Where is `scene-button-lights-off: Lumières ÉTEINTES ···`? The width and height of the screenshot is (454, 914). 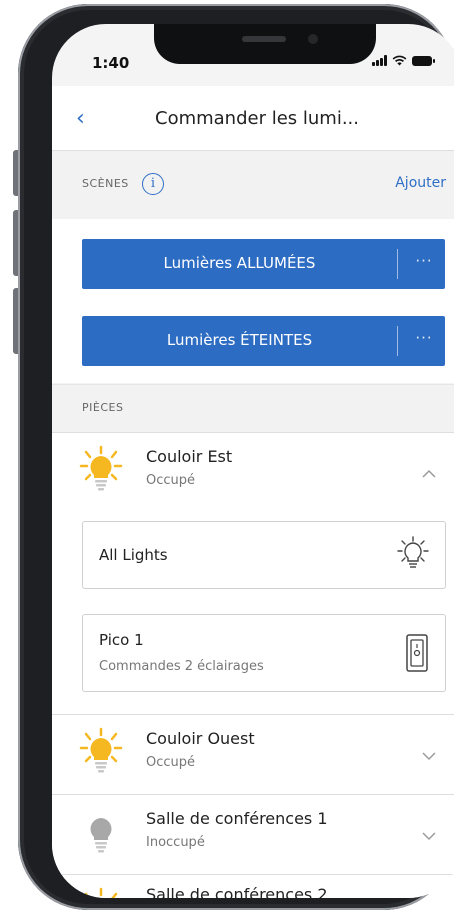 scene-button-lights-off: Lumières ÉTEINTES ··· is located at coordinates (263, 341).